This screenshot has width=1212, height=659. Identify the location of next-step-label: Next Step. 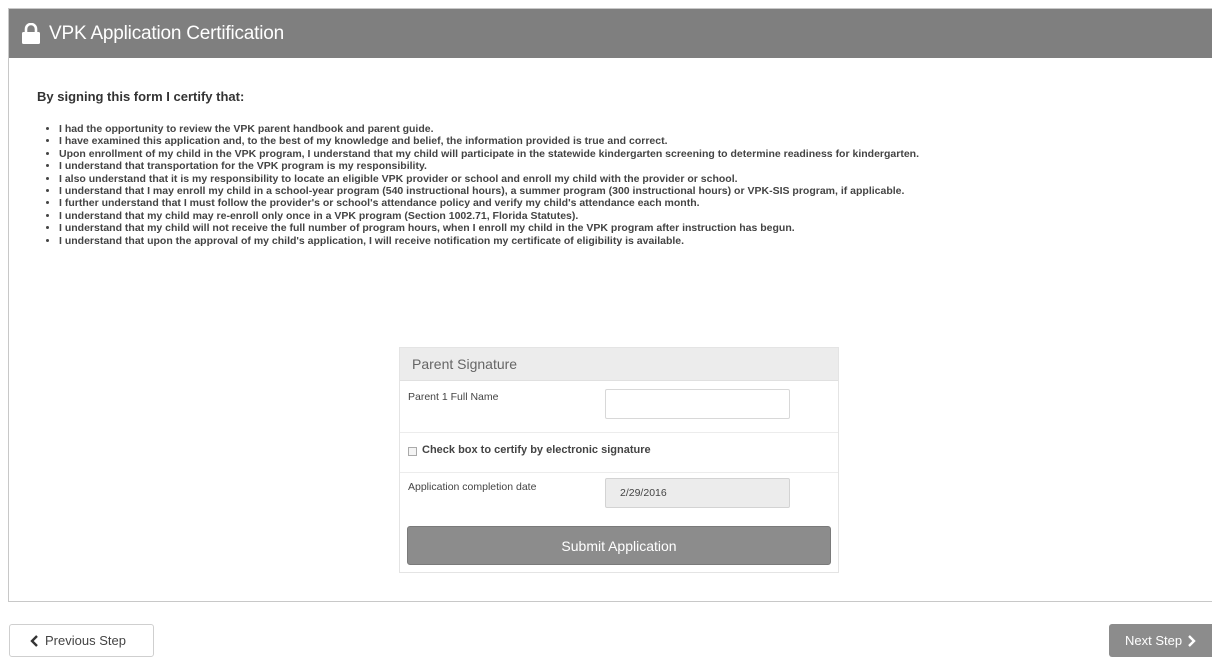
(1154, 640).